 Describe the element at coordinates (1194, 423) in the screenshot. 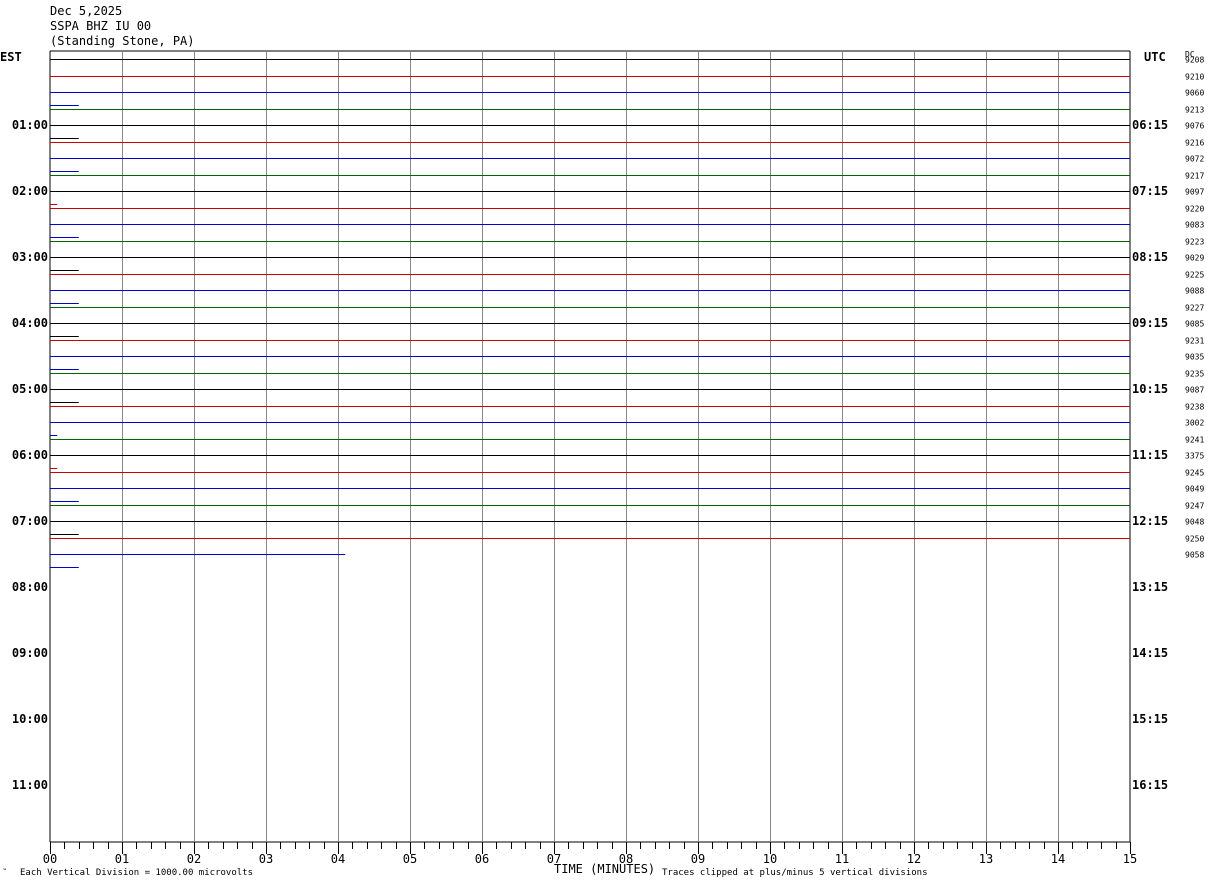

I see `dc-offset-label: 3002` at that location.